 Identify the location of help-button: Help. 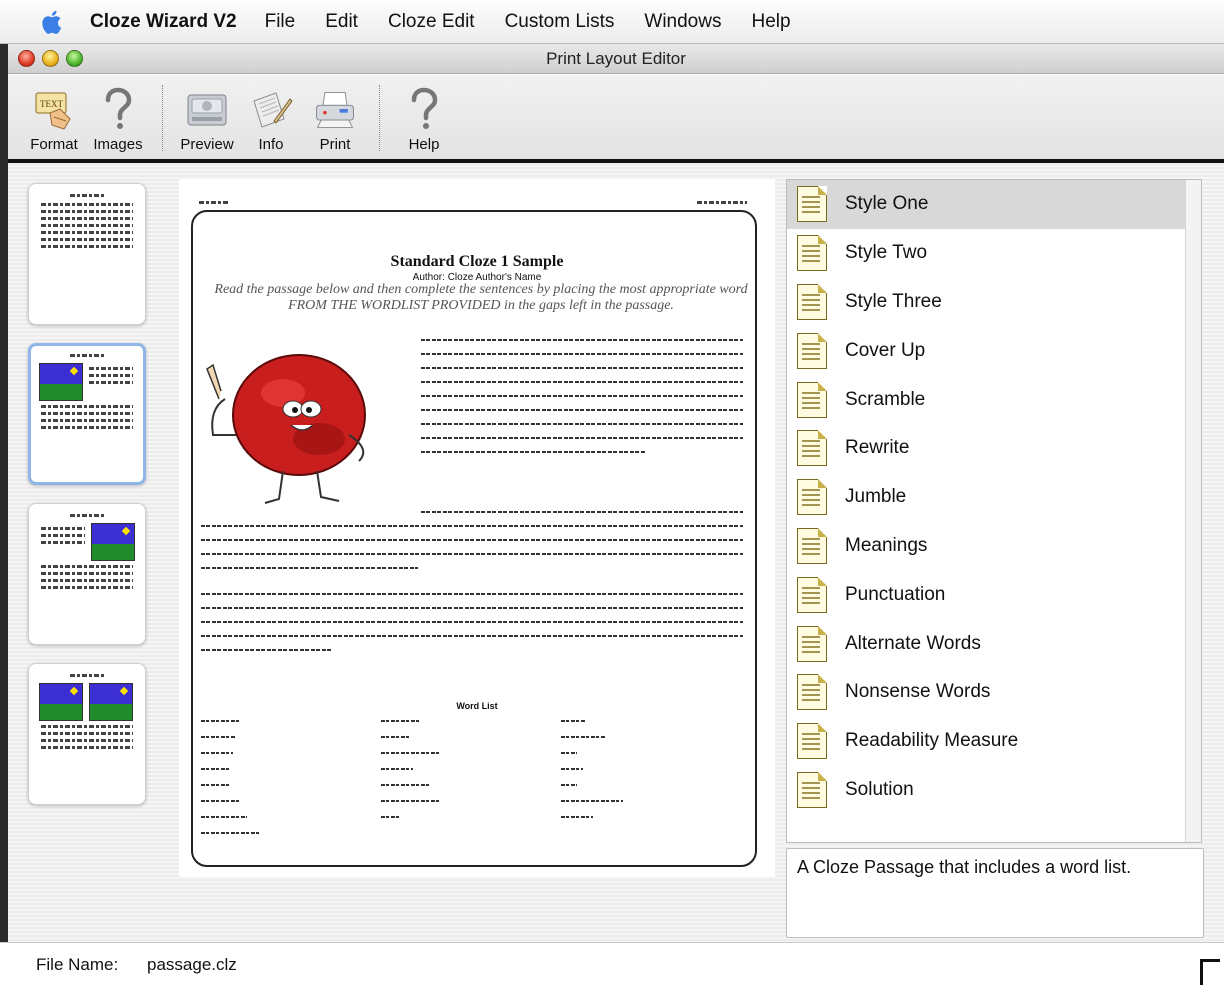
(424, 118).